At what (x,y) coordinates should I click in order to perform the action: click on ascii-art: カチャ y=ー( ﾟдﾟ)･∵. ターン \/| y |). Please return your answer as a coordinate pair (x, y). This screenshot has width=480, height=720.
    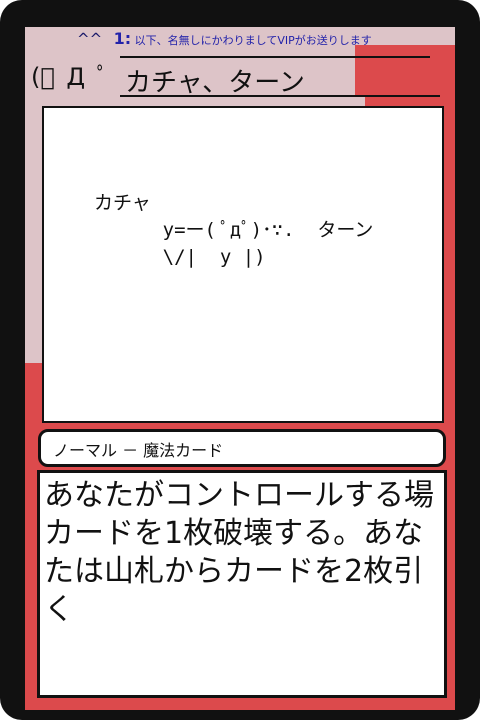
    Looking at the image, I should click on (234, 230).